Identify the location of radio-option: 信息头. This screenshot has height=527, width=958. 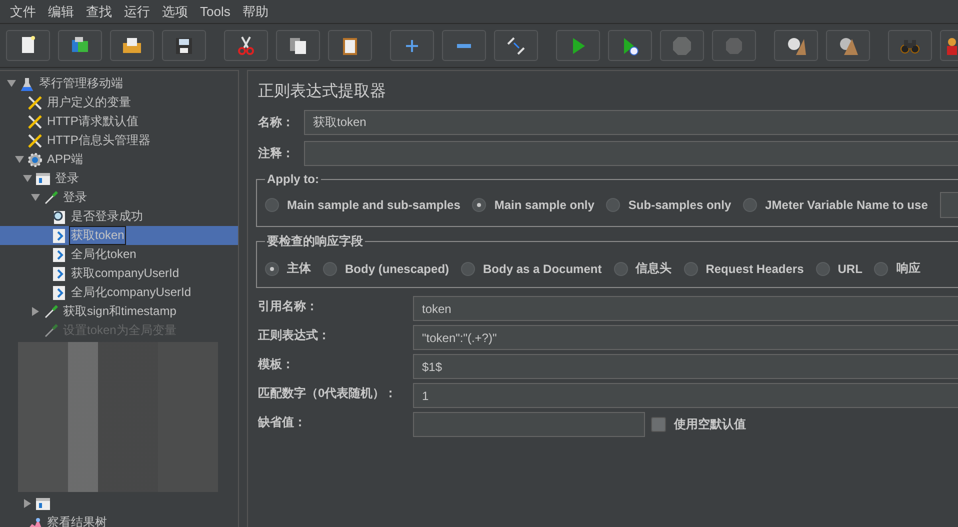
(643, 268).